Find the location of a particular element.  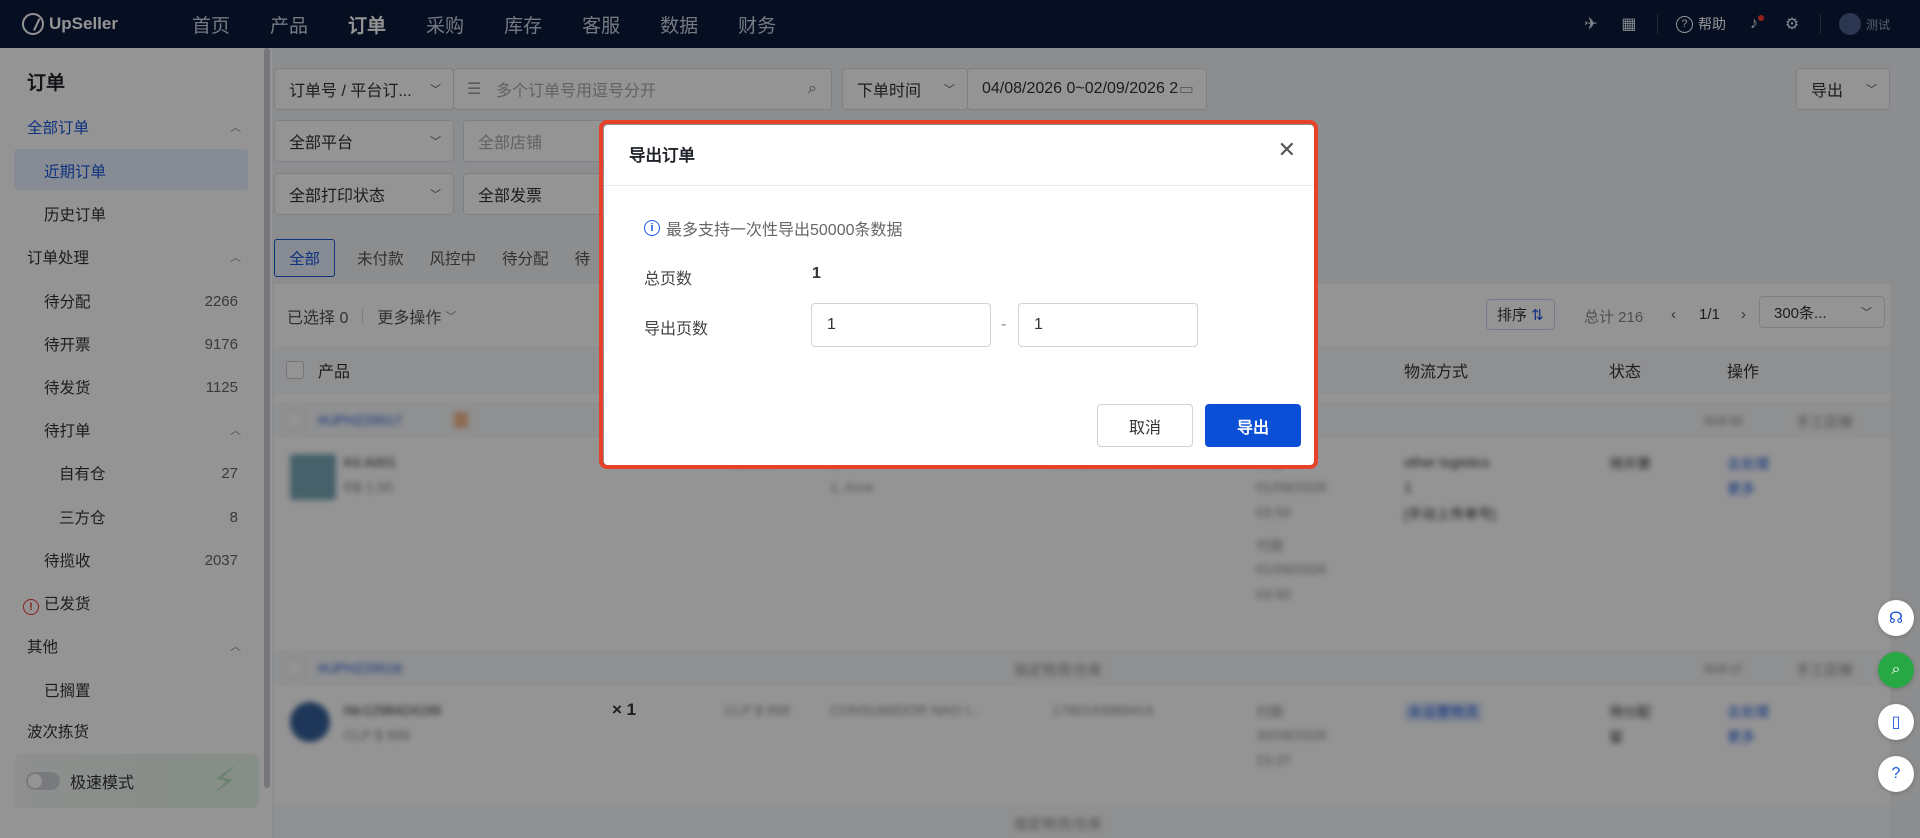

dialog-divider is located at coordinates (959, 185).